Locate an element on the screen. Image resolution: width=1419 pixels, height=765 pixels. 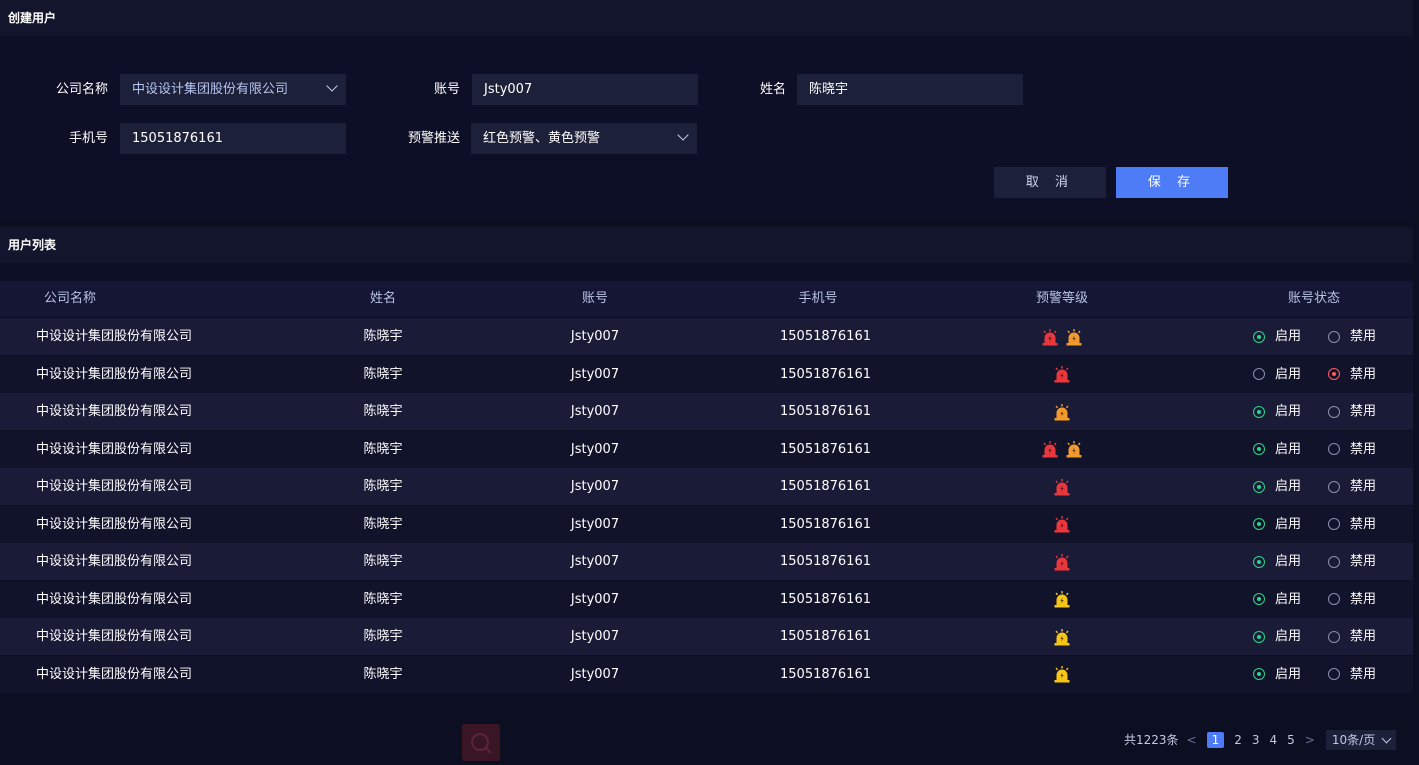
alert-push-select: 红色预警、黄色预警 is located at coordinates (584, 138).